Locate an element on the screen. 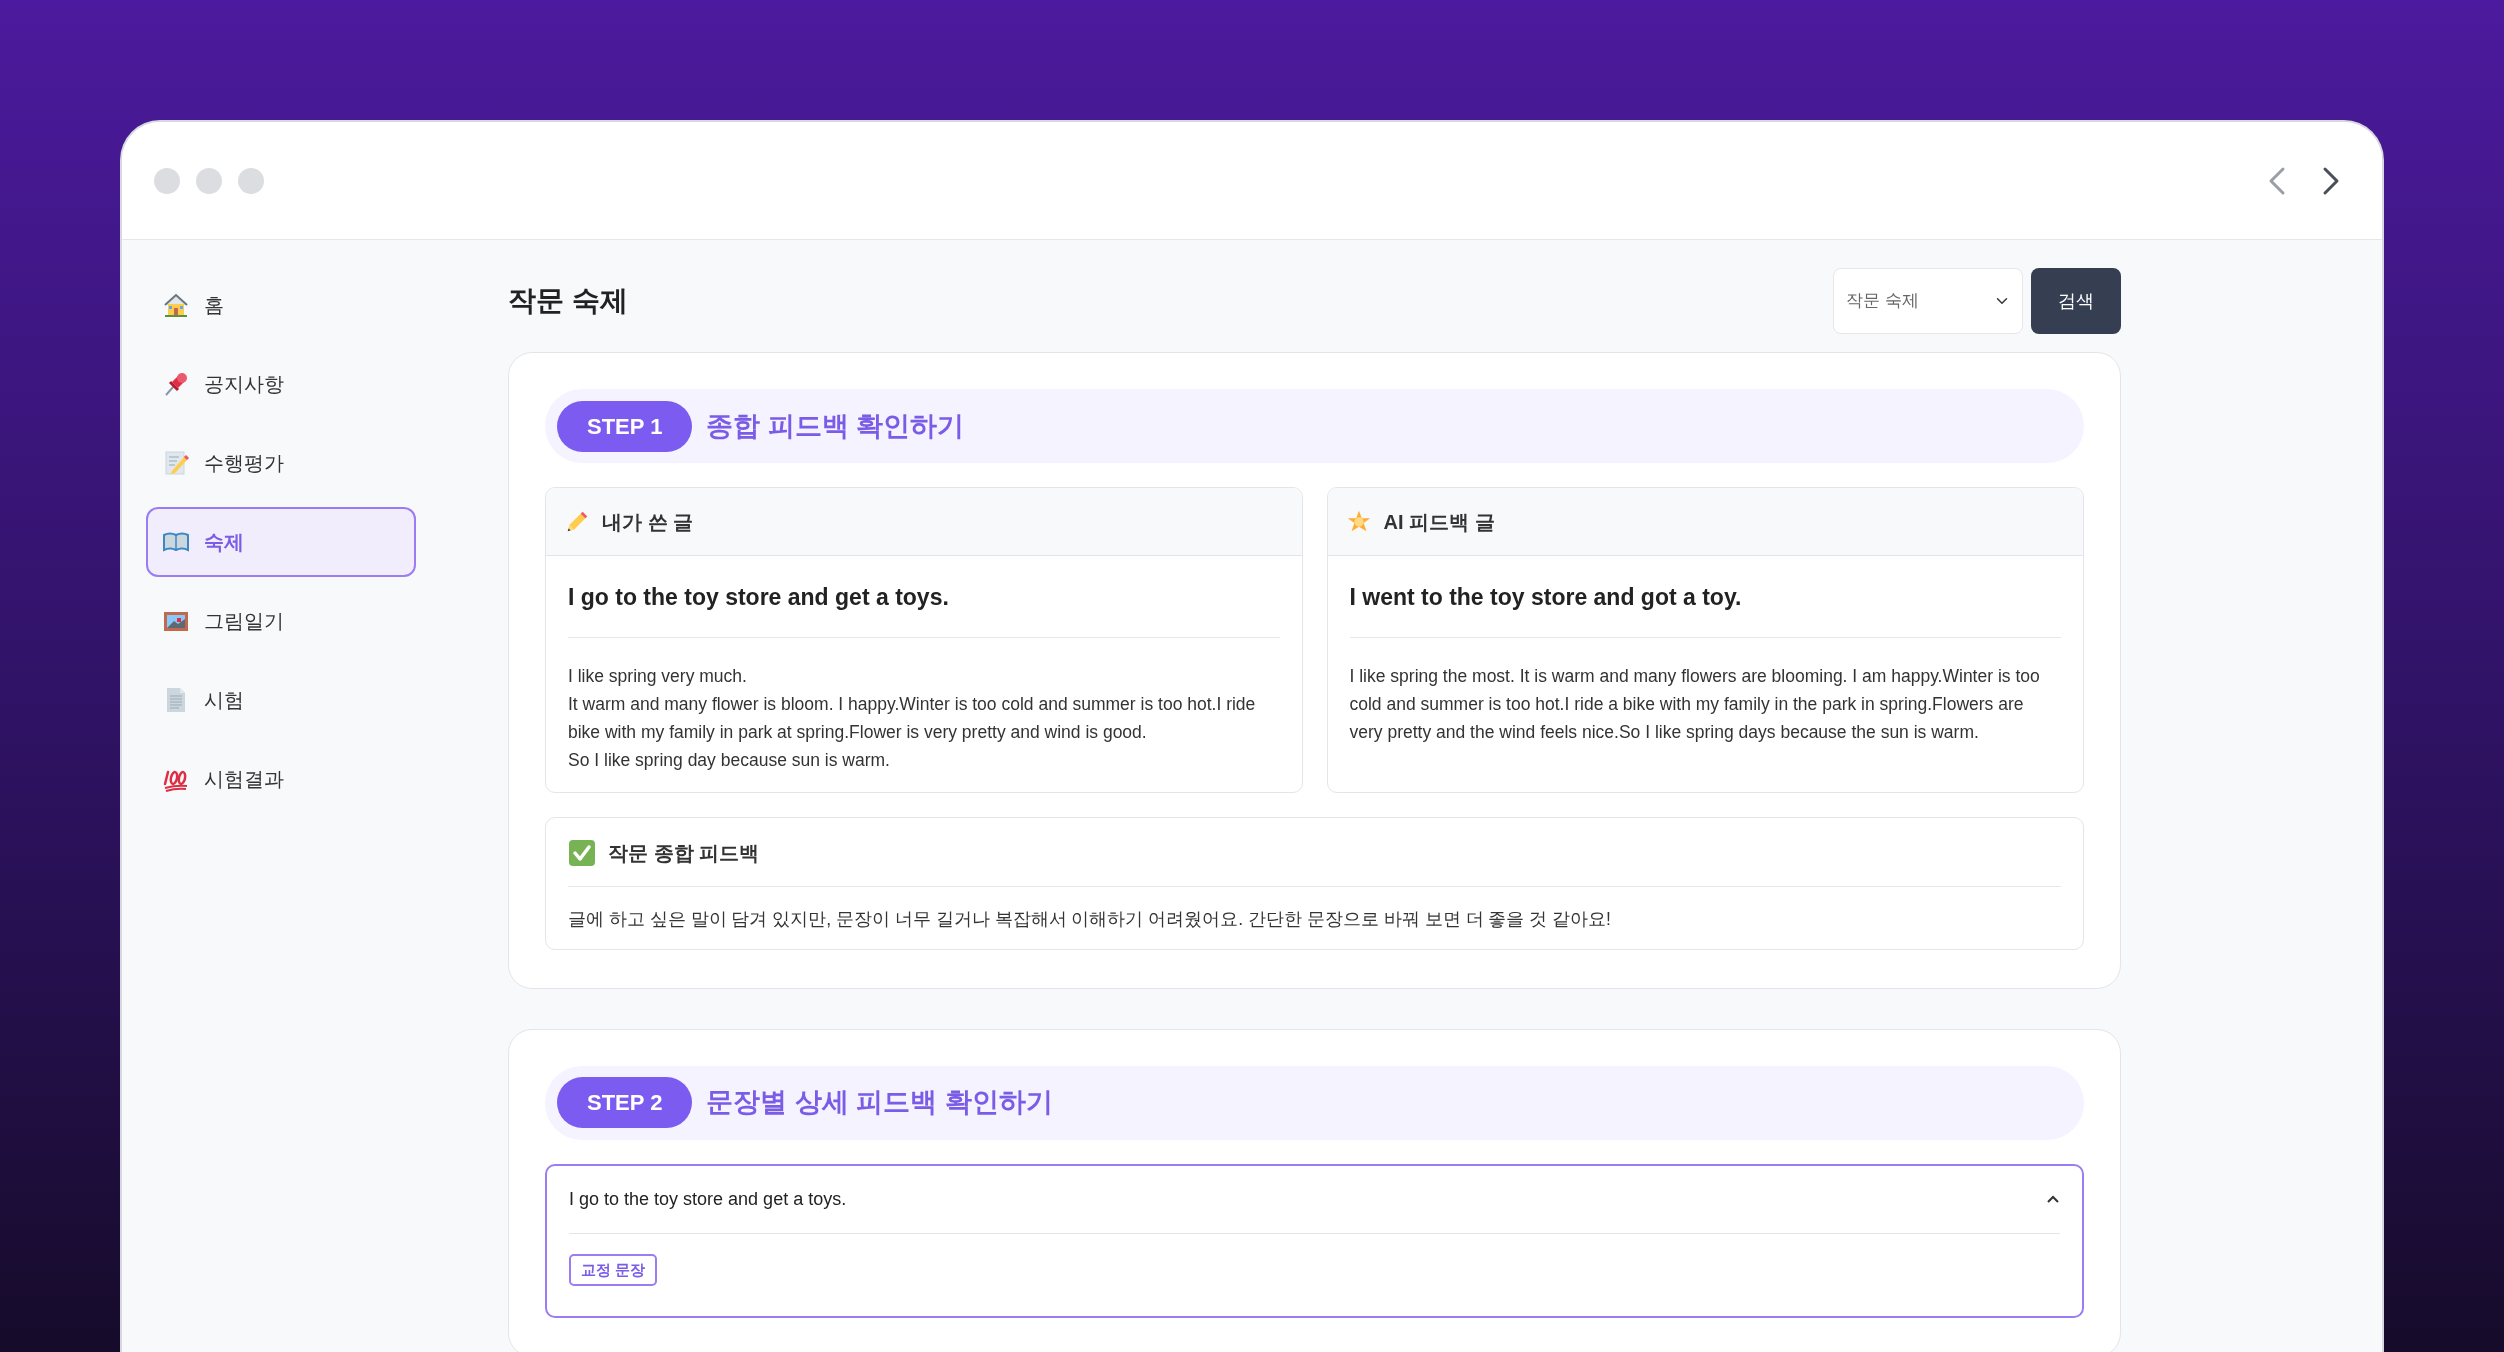  correction-tag: 교정 문장 is located at coordinates (613, 1269).